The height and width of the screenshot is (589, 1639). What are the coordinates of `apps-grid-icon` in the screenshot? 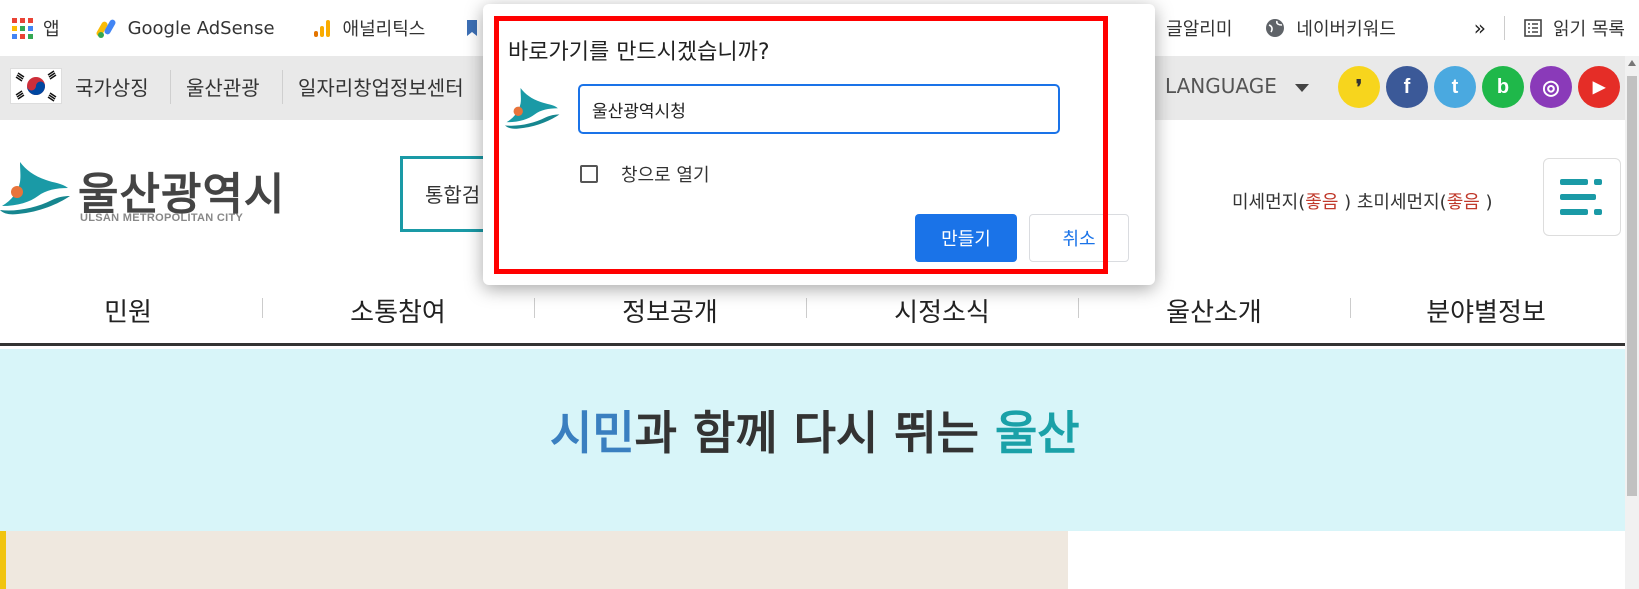 It's located at (22, 28).